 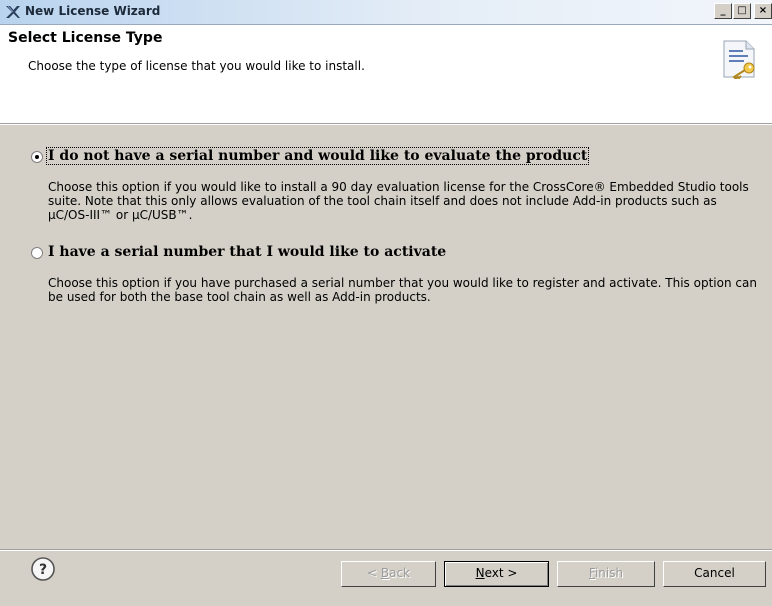 What do you see at coordinates (399, 573) in the screenshot?
I see `back-rest: ack` at bounding box center [399, 573].